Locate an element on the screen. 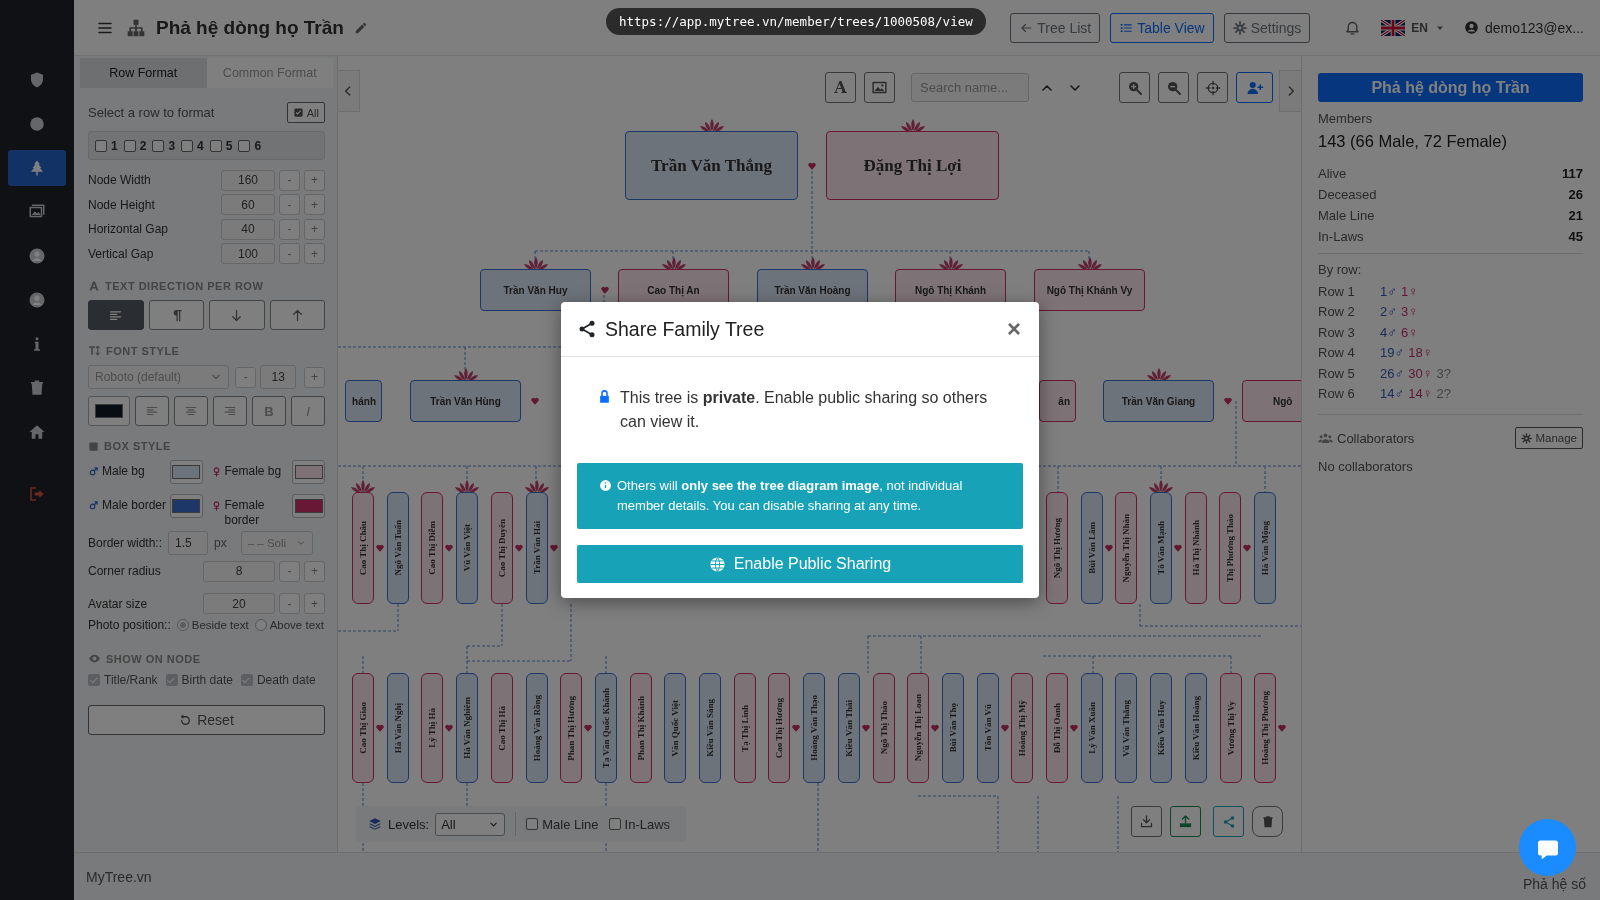  reset-button: Reset is located at coordinates (206, 720).